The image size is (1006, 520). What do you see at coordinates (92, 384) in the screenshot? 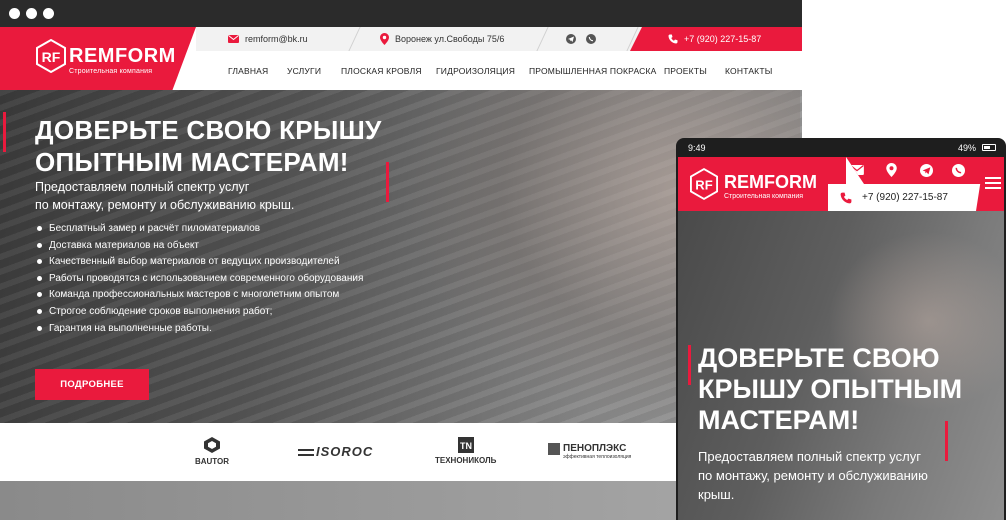
I see `more-button: ПОДРОБНЕЕ` at bounding box center [92, 384].